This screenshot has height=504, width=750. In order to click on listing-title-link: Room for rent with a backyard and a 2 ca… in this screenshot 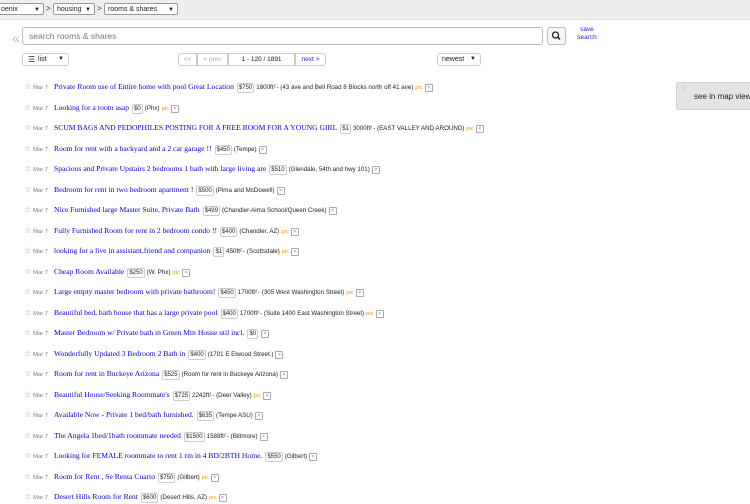, I will do `click(133, 148)`.